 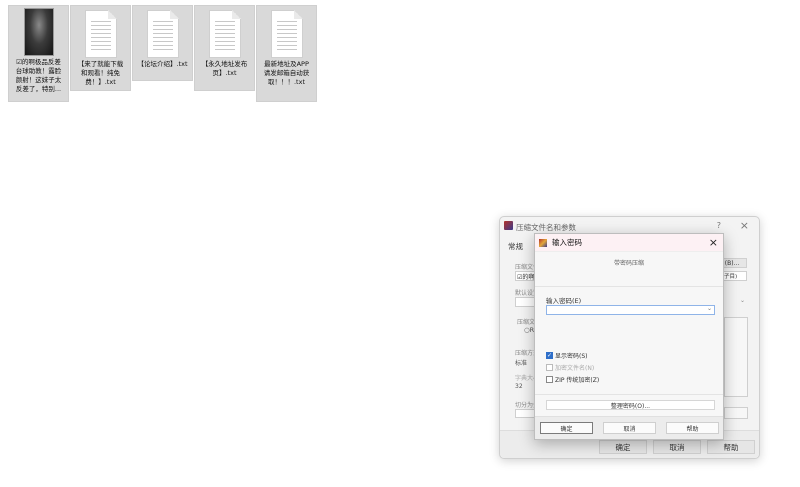 I want to click on password-input: ⌄, so click(x=630, y=310).